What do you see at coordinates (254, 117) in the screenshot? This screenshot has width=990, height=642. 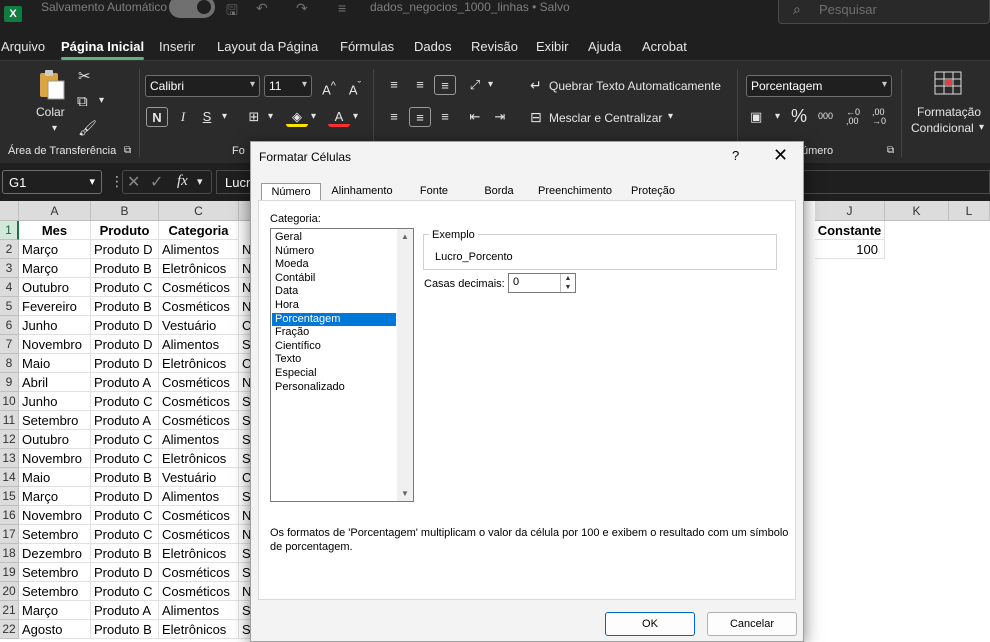 I see `borders-icon: ⊞` at bounding box center [254, 117].